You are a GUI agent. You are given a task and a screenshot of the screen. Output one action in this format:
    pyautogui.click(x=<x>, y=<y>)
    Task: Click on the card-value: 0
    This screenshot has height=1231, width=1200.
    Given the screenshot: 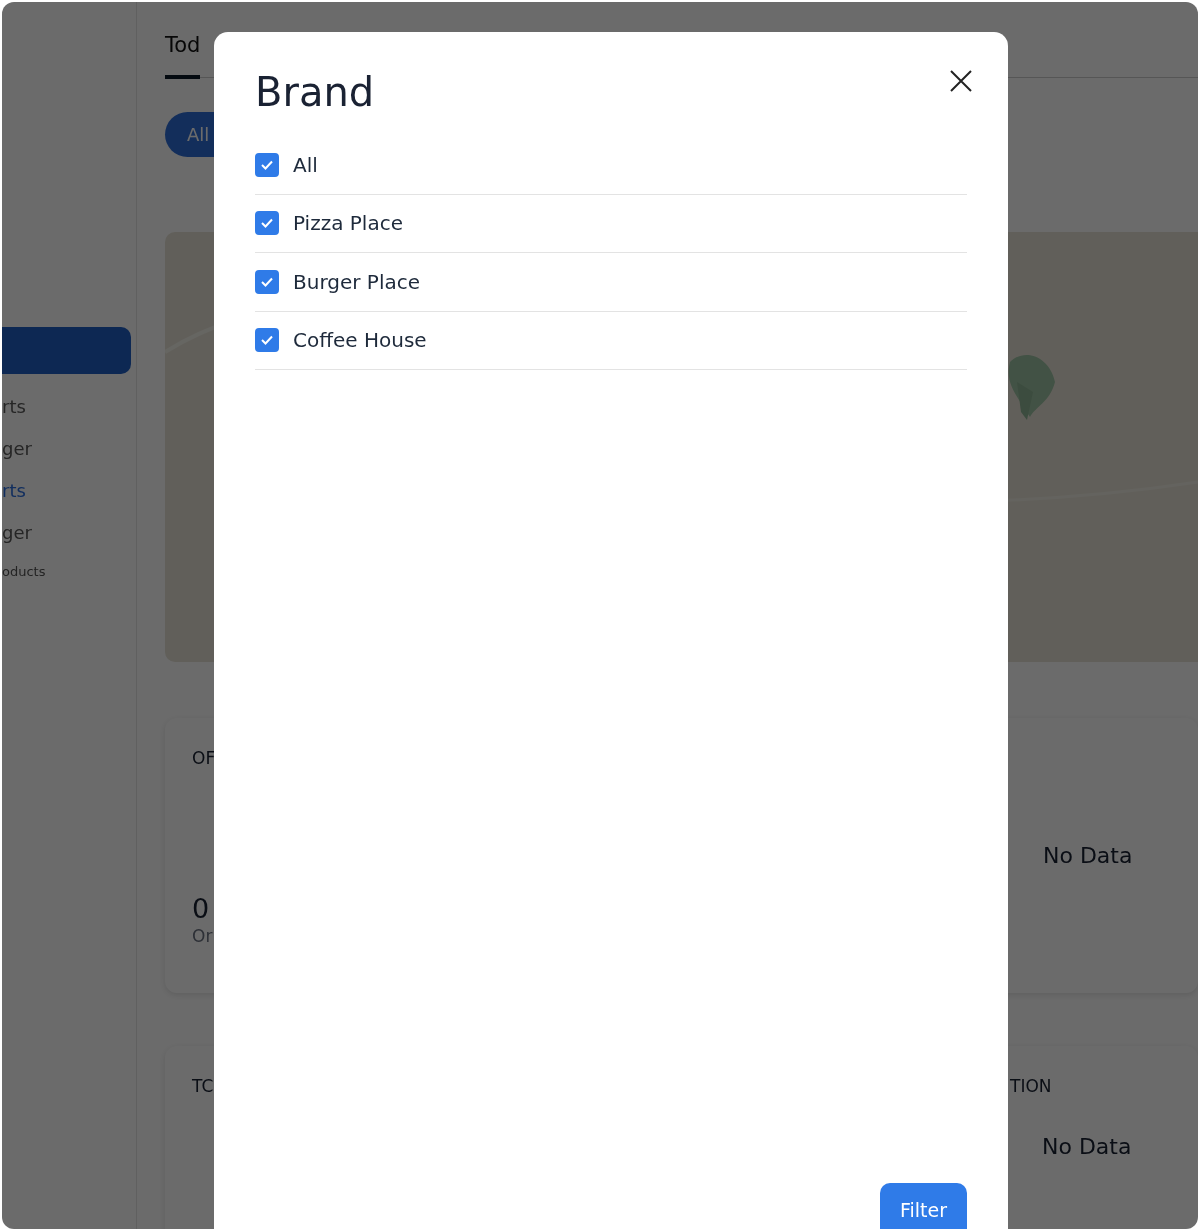 What is the action you would take?
    pyautogui.click(x=201, y=908)
    